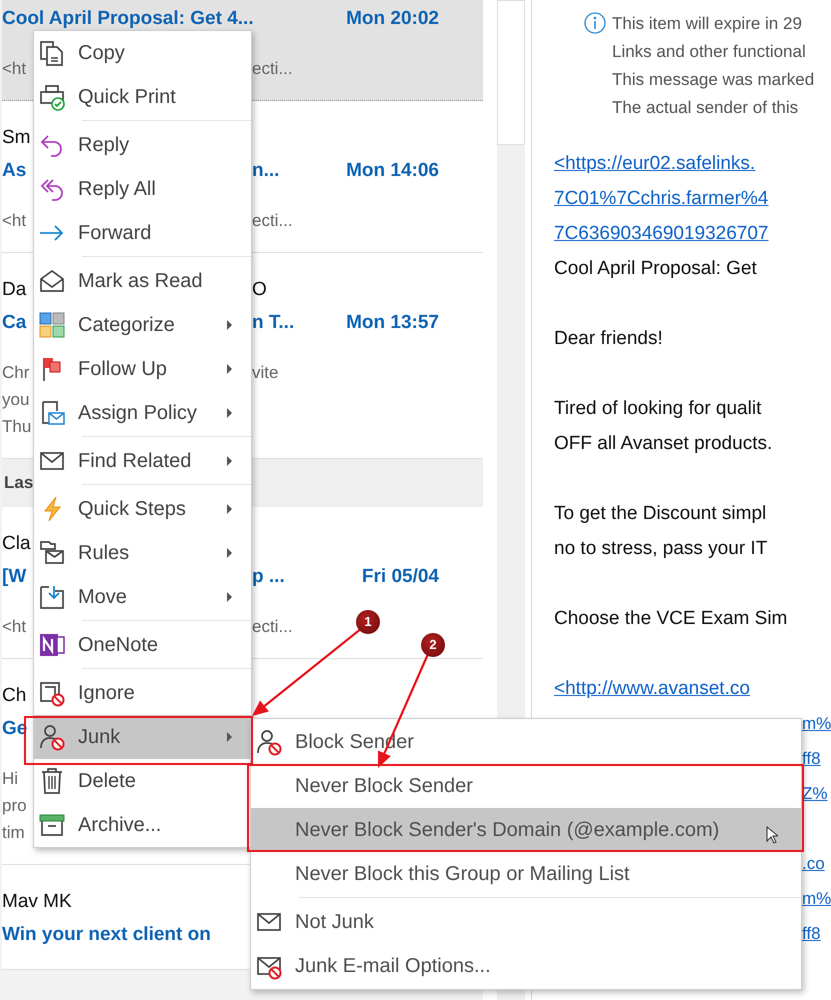 The height and width of the screenshot is (1000, 831). Describe the element at coordinates (392, 171) in the screenshot. I see `mail-time: Mon 14:06` at that location.